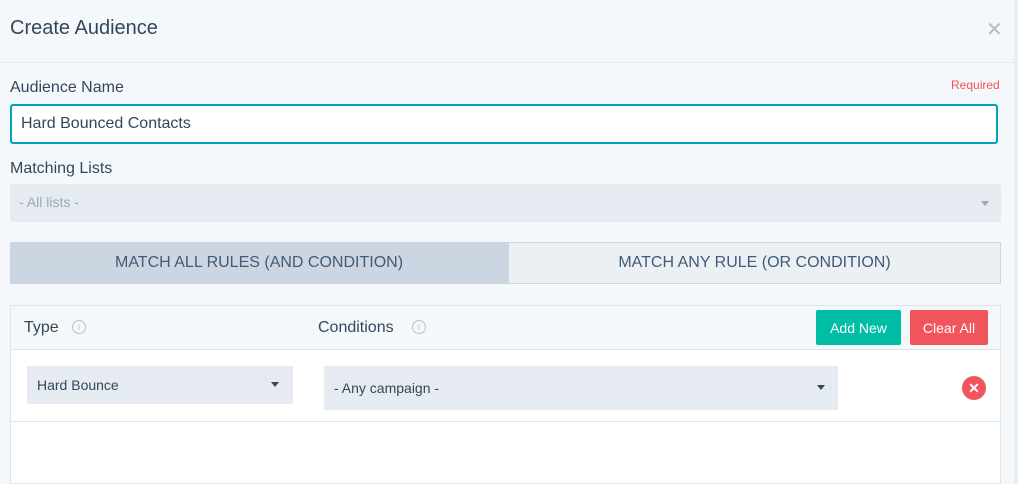 The width and height of the screenshot is (1018, 484). What do you see at coordinates (41, 327) in the screenshot?
I see `type-column-header: Type` at bounding box center [41, 327].